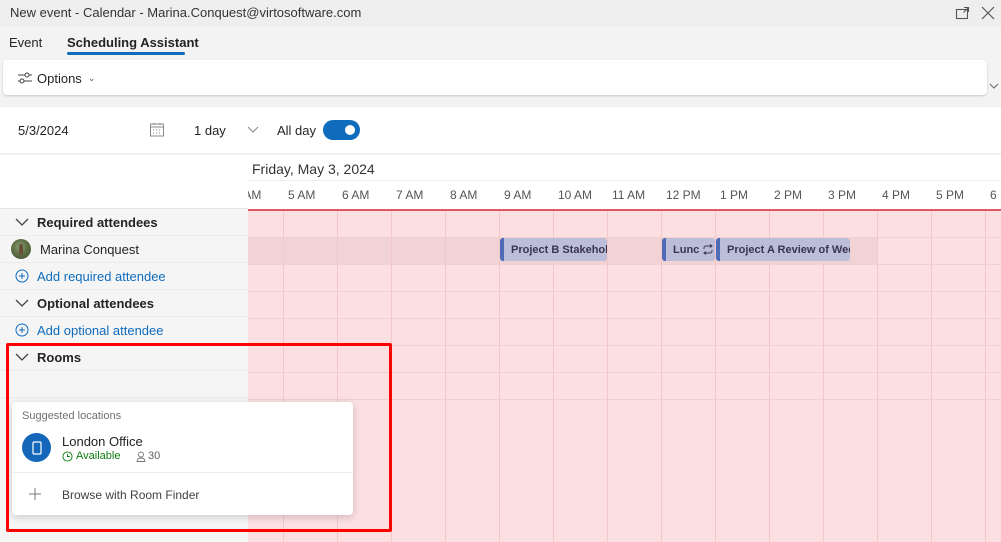  What do you see at coordinates (124, 357) in the screenshot?
I see `rooms-header: Rooms` at bounding box center [124, 357].